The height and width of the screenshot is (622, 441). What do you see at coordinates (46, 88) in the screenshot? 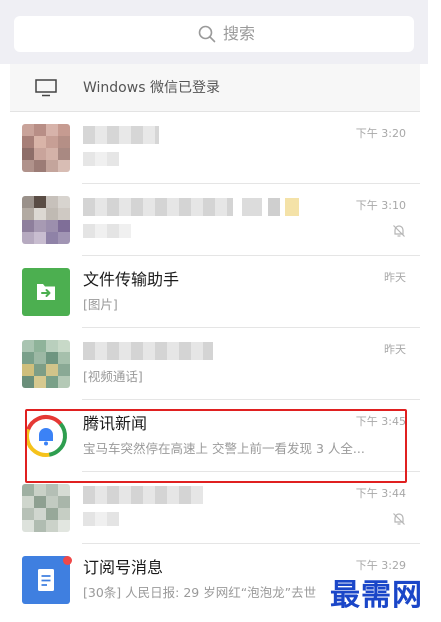
I see `monitor-icon` at bounding box center [46, 88].